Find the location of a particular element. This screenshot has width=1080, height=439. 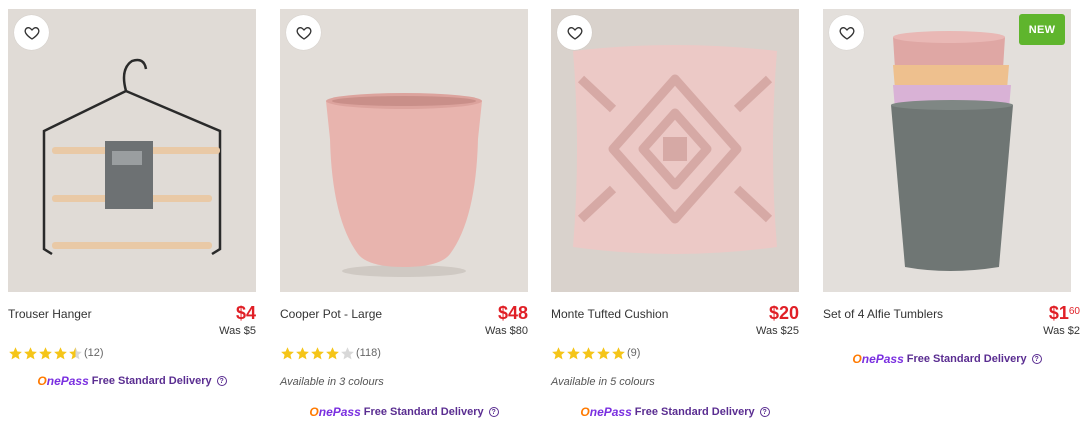

product-price: $20 is located at coordinates (784, 313).